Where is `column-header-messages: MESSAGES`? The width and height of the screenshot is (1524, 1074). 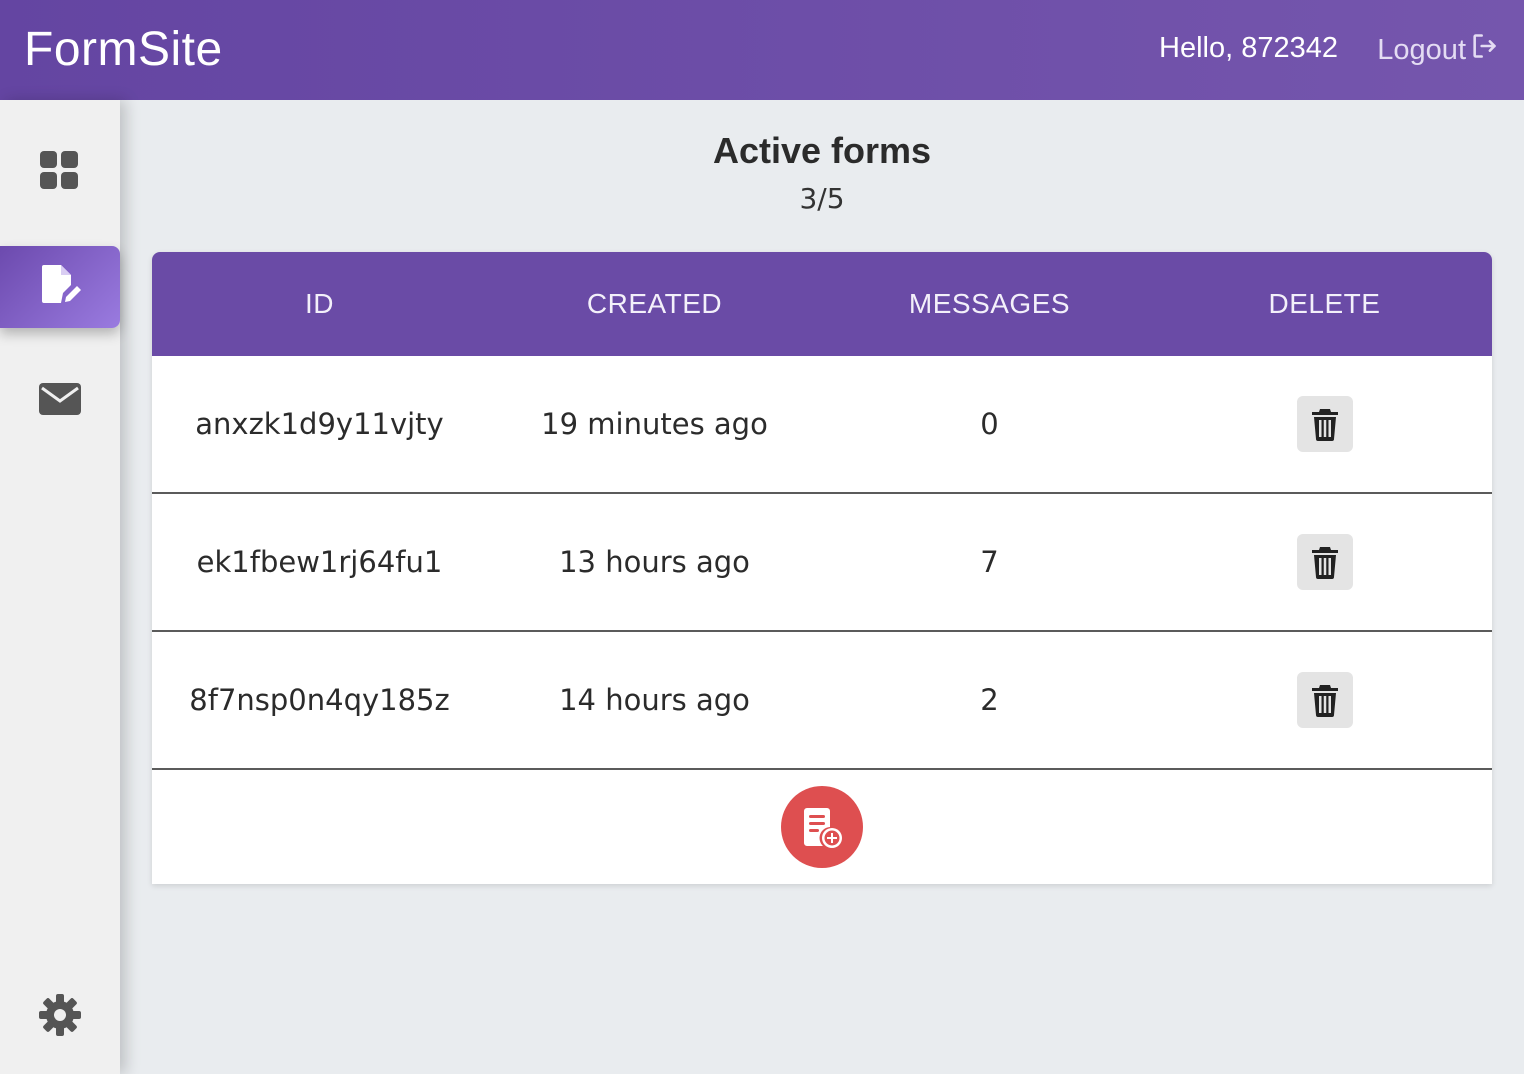
column-header-messages: MESSAGES is located at coordinates (989, 303).